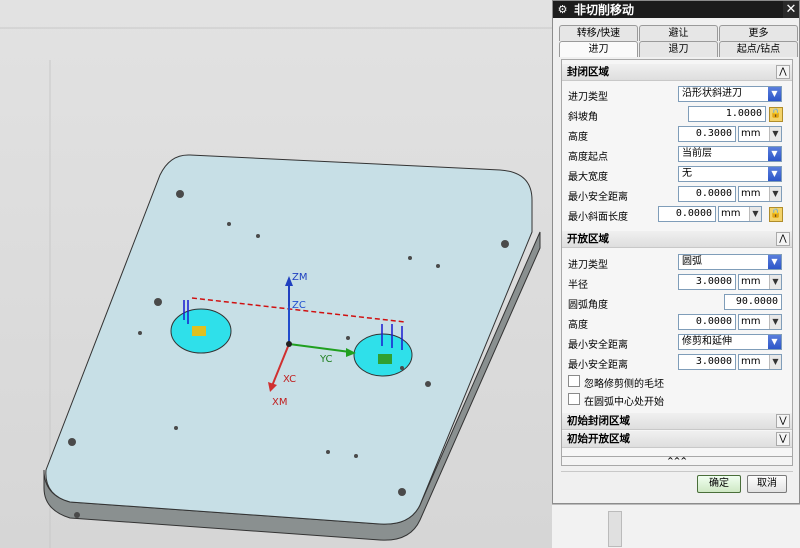 The height and width of the screenshot is (548, 800). I want to click on max-width-select: 无 ▼, so click(730, 174).